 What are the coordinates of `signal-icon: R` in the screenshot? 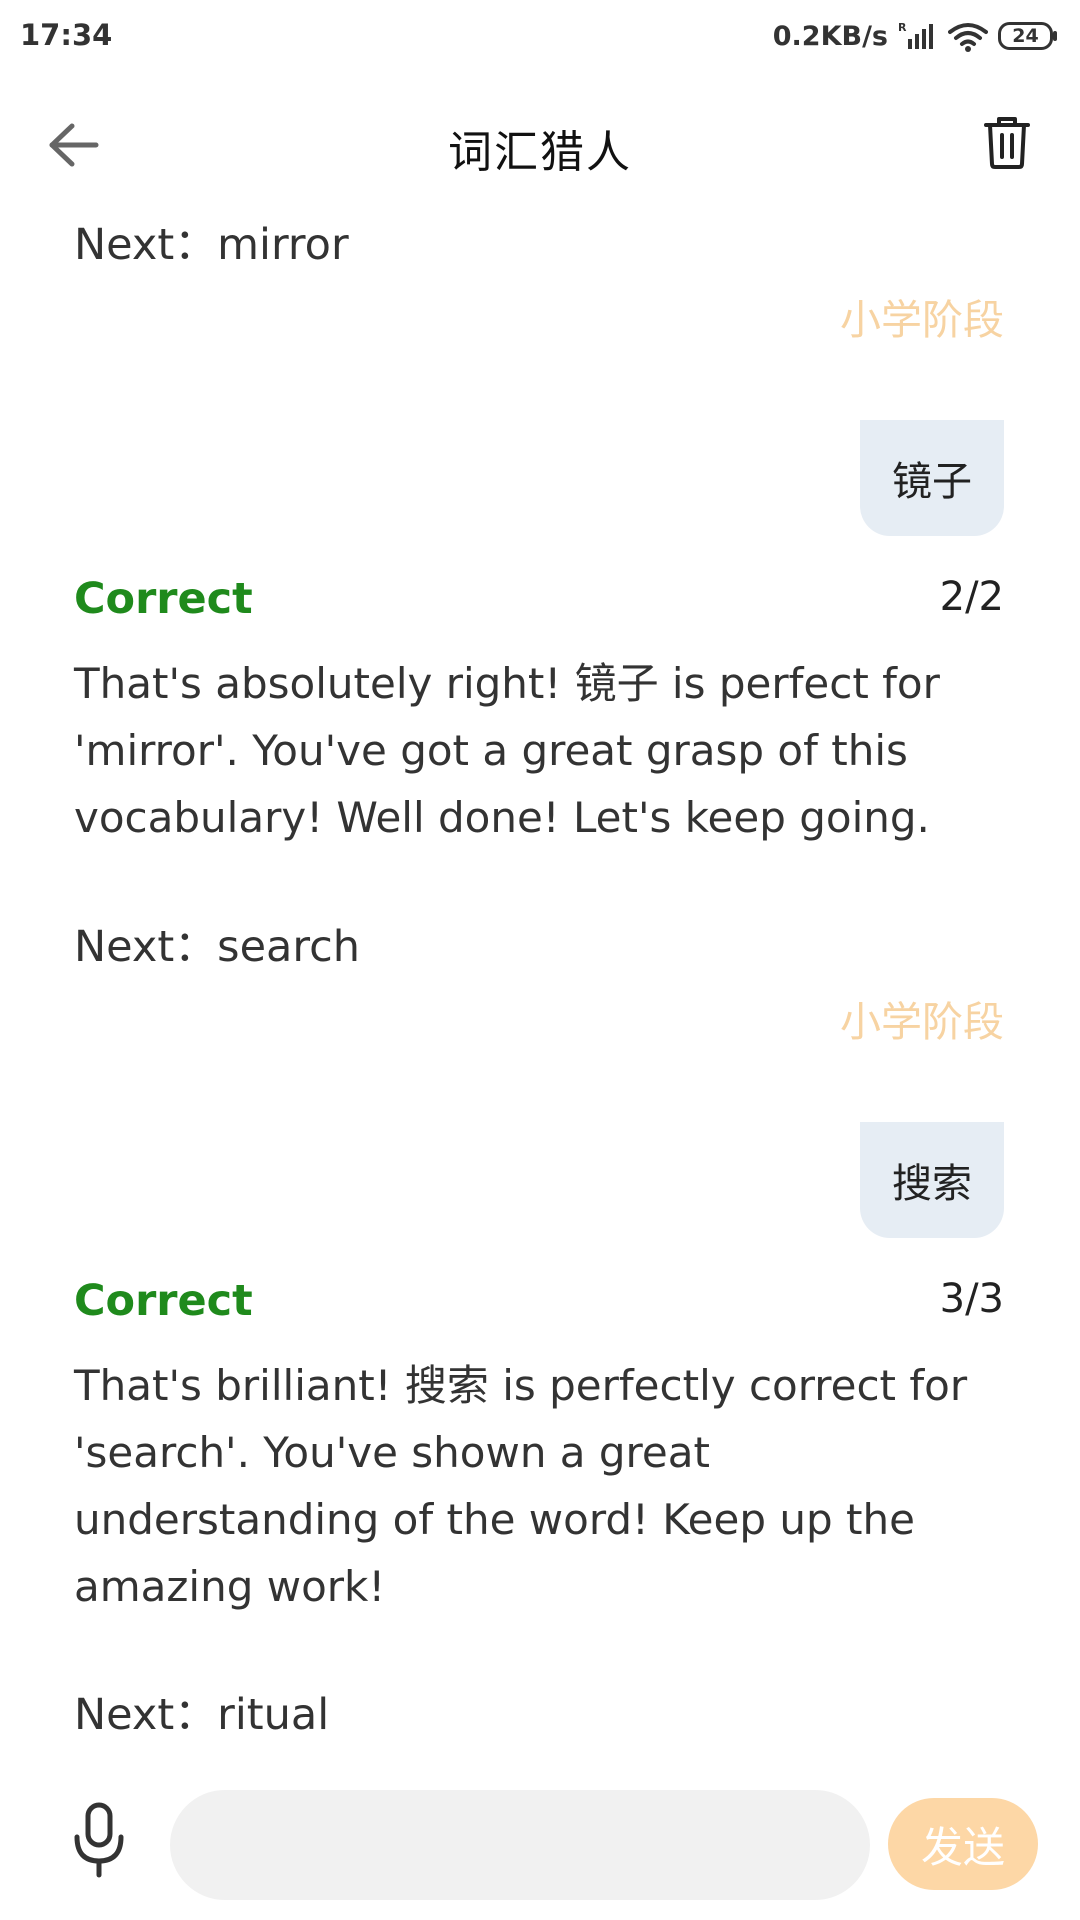 It's located at (918, 36).